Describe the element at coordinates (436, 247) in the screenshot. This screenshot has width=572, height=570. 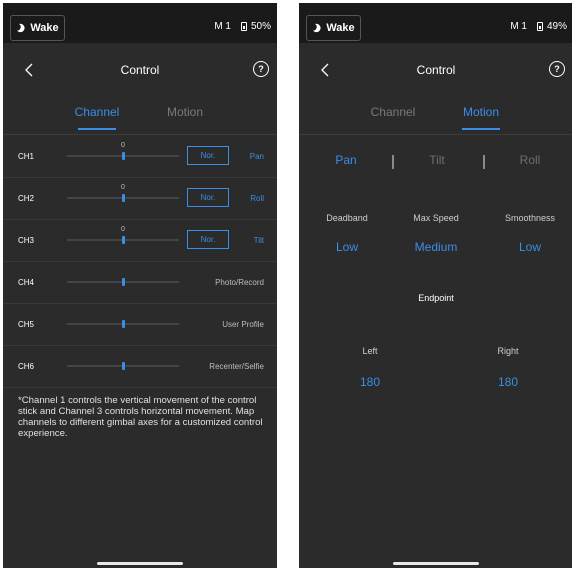
I see `max-speed-value: Medium` at that location.